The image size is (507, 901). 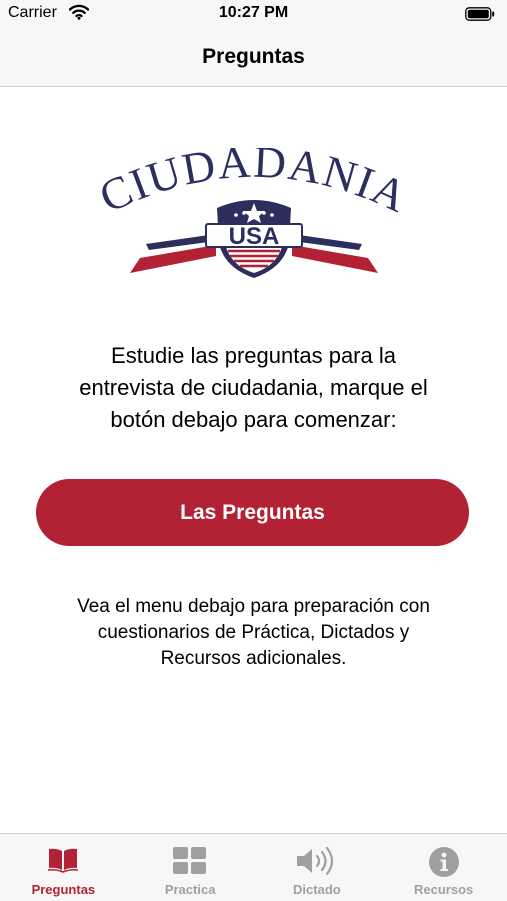 I want to click on tab-bar: Preguntas Practica Dictado Recursos, so click(x=253, y=867).